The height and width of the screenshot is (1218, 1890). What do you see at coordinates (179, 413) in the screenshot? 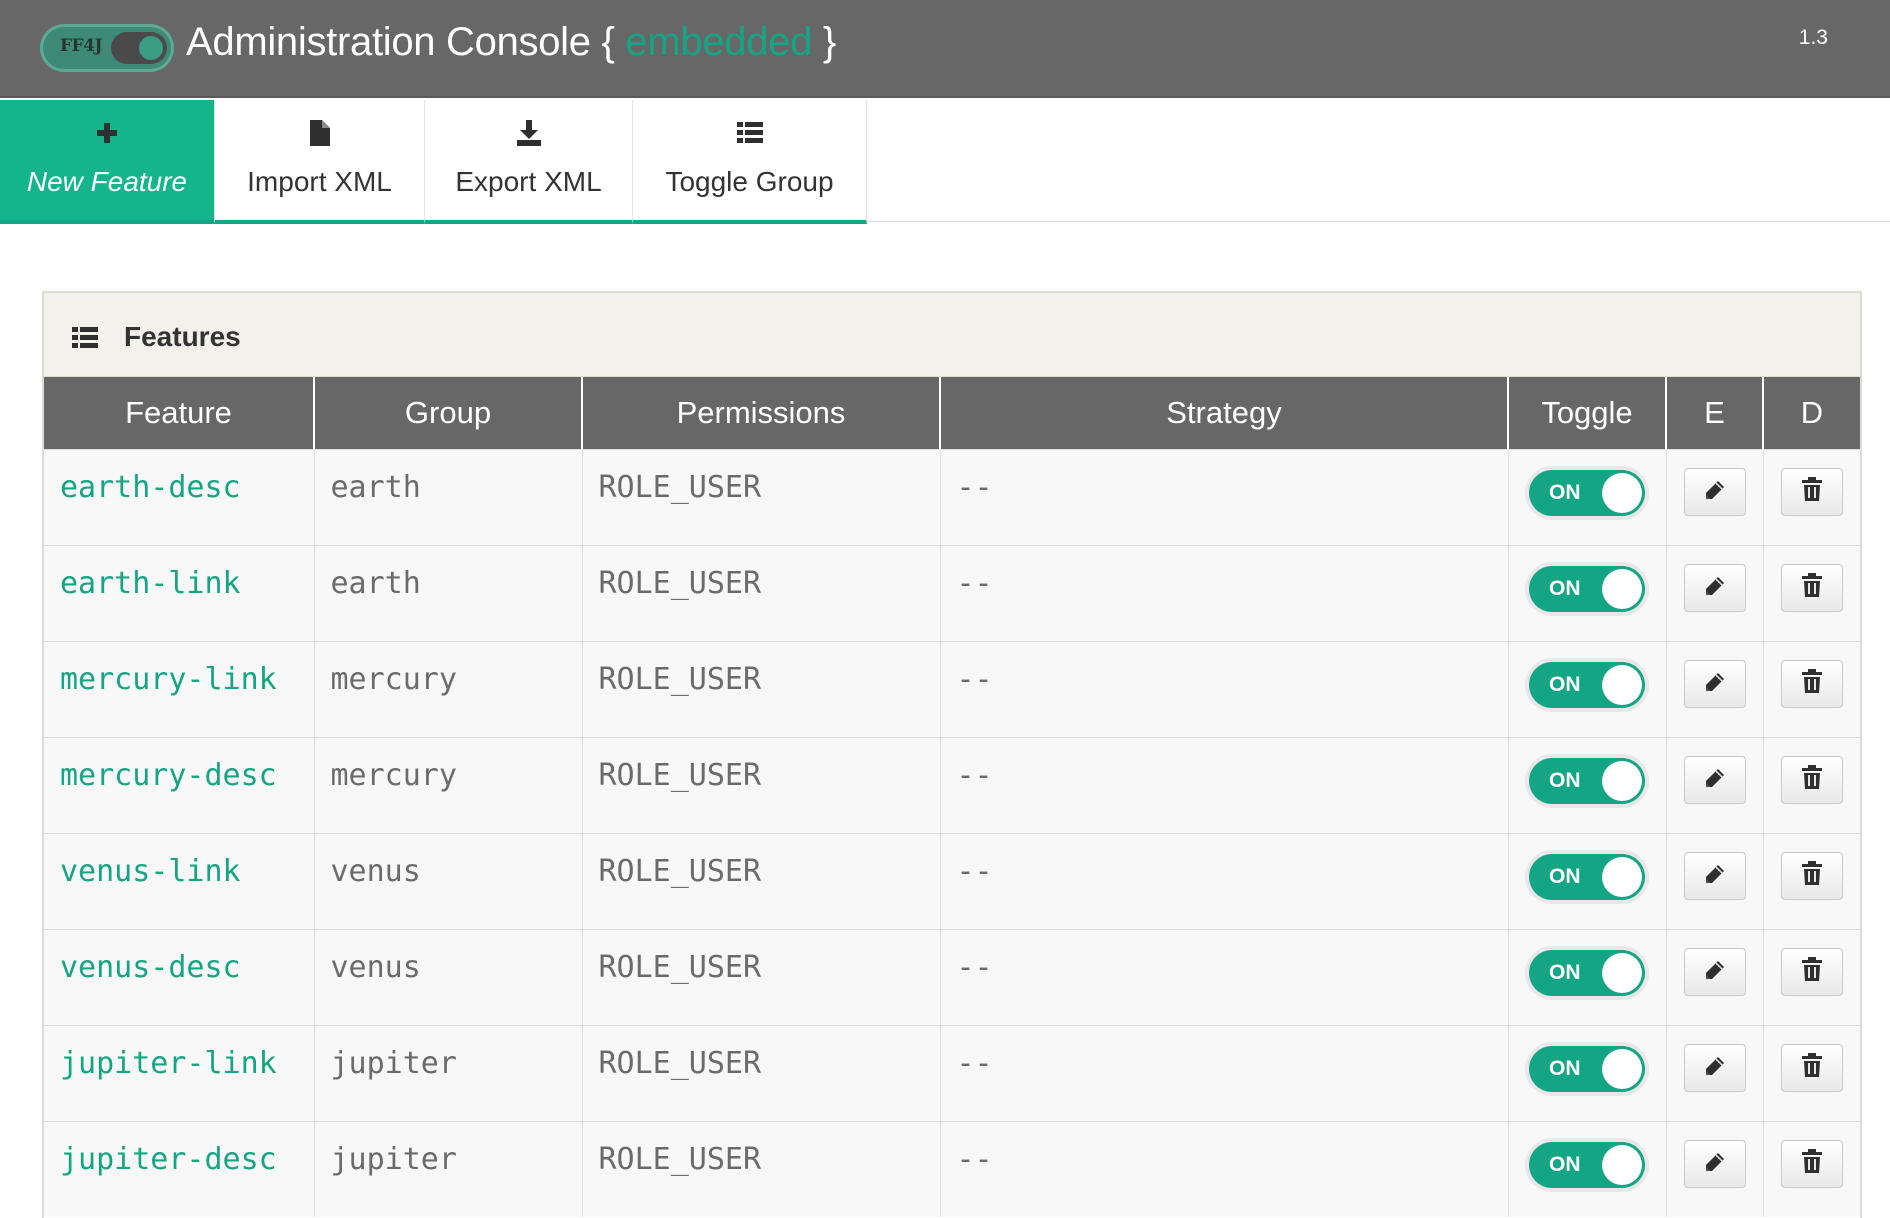
I see `column-header-feature: Feature` at bounding box center [179, 413].